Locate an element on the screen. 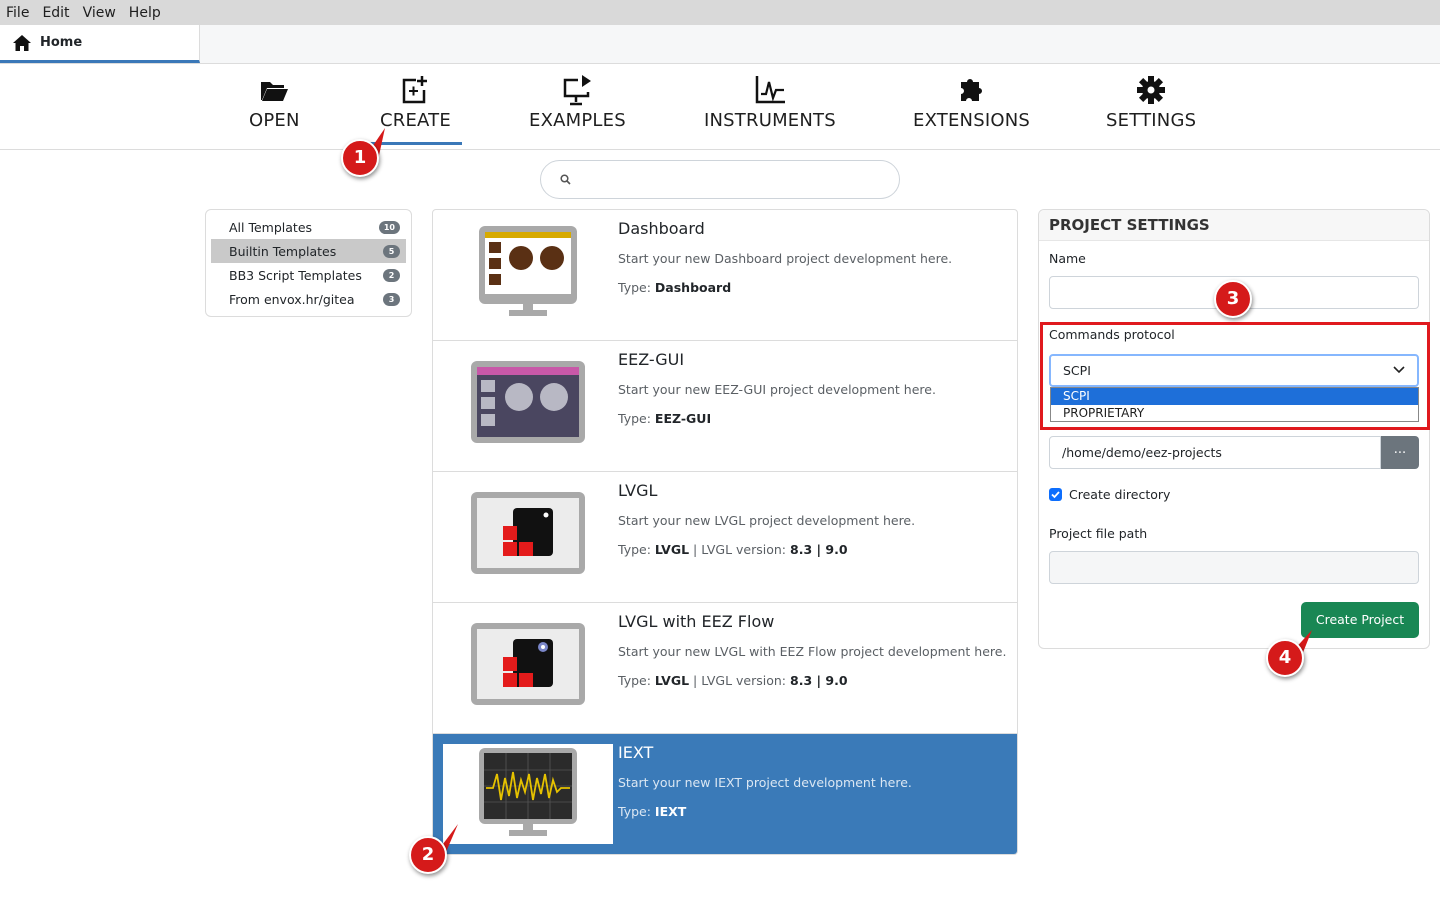 The width and height of the screenshot is (1440, 909). annotation-marker-1: 1 is located at coordinates (360, 158).